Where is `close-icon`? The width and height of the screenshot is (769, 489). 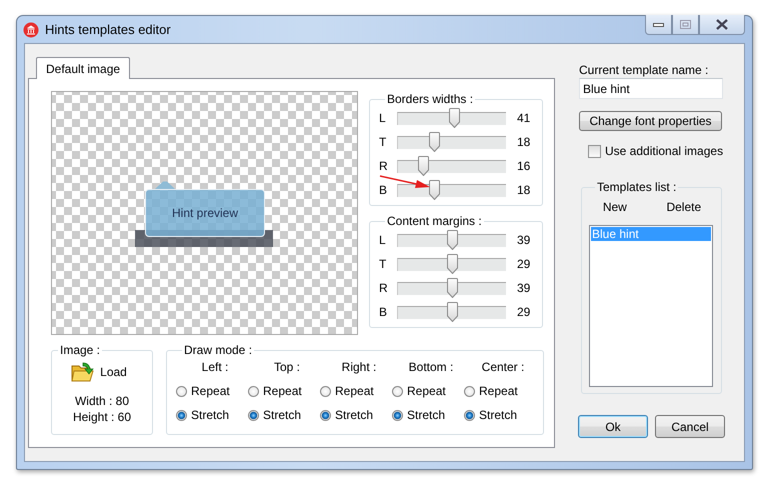 close-icon is located at coordinates (722, 24).